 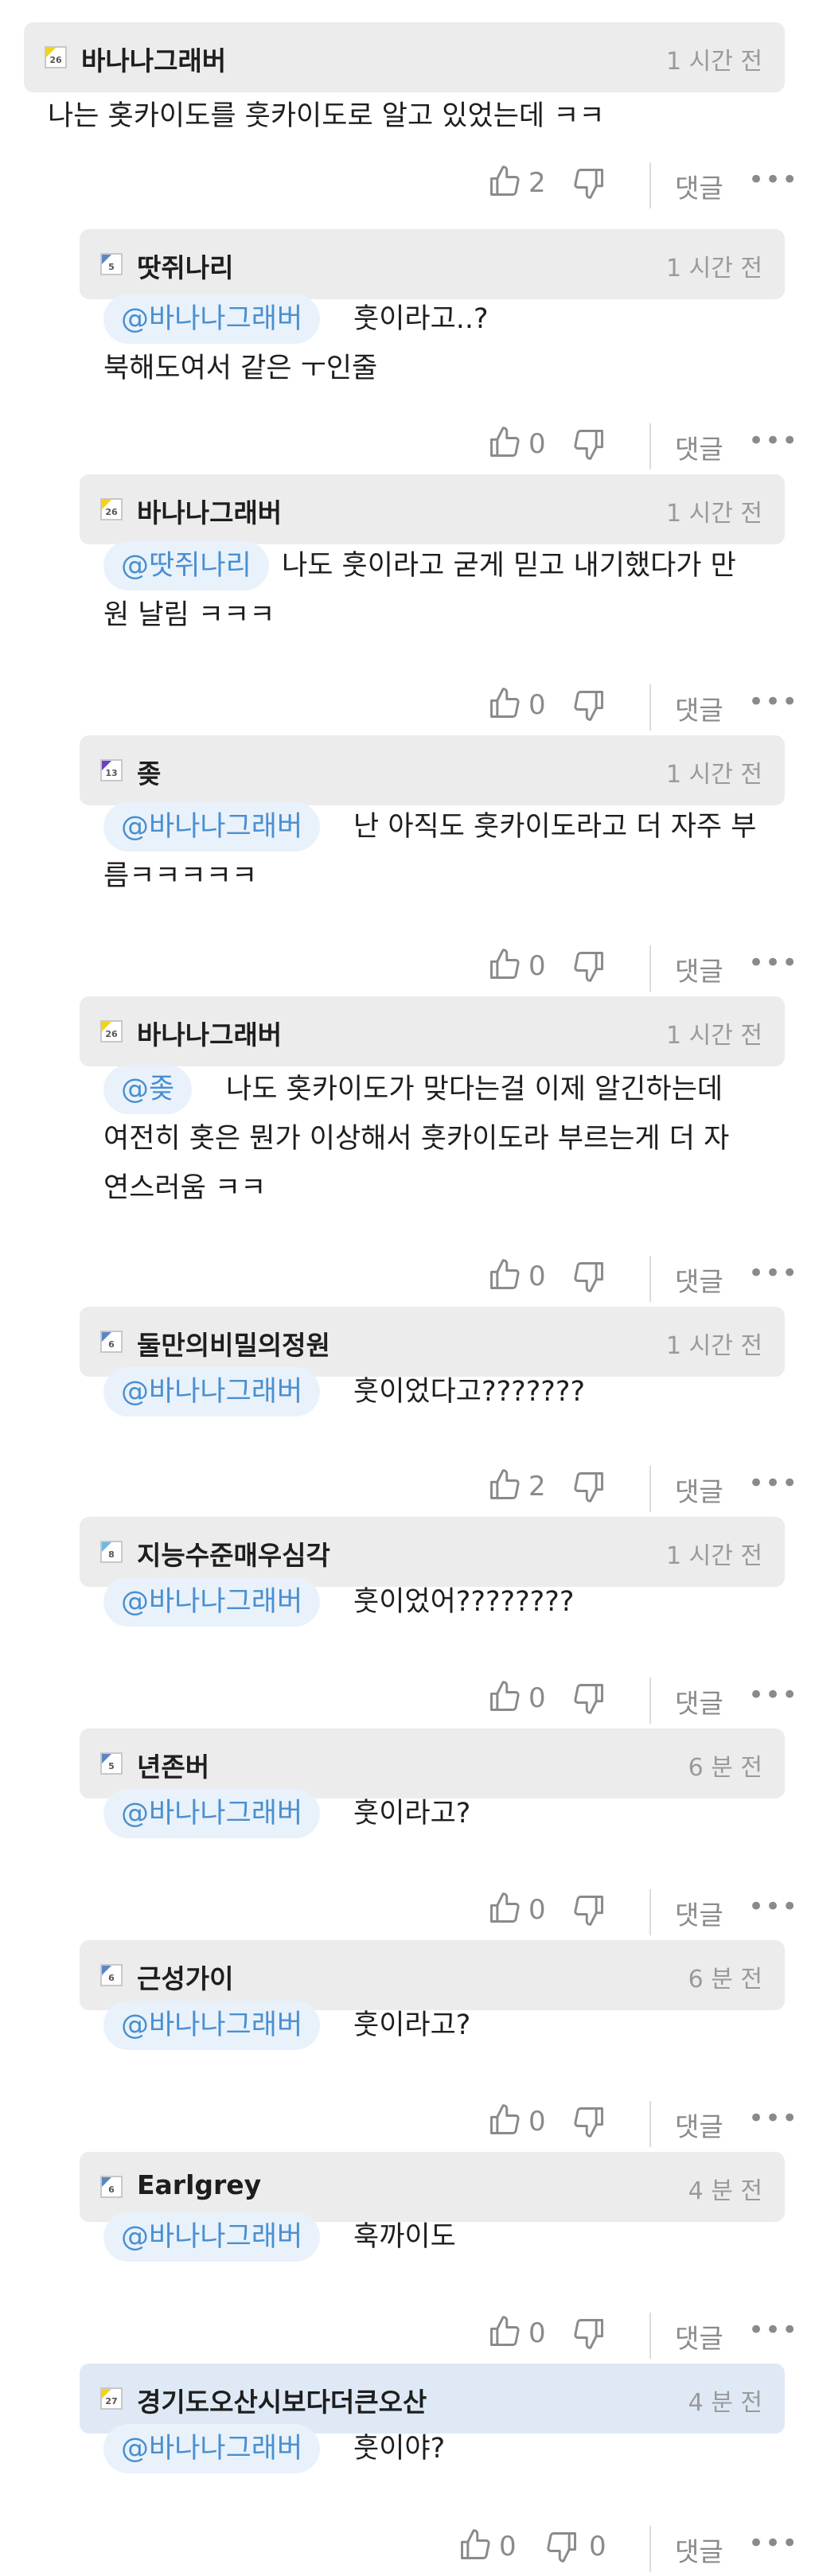 I want to click on level-badge-icon: 6, so click(x=112, y=2187).